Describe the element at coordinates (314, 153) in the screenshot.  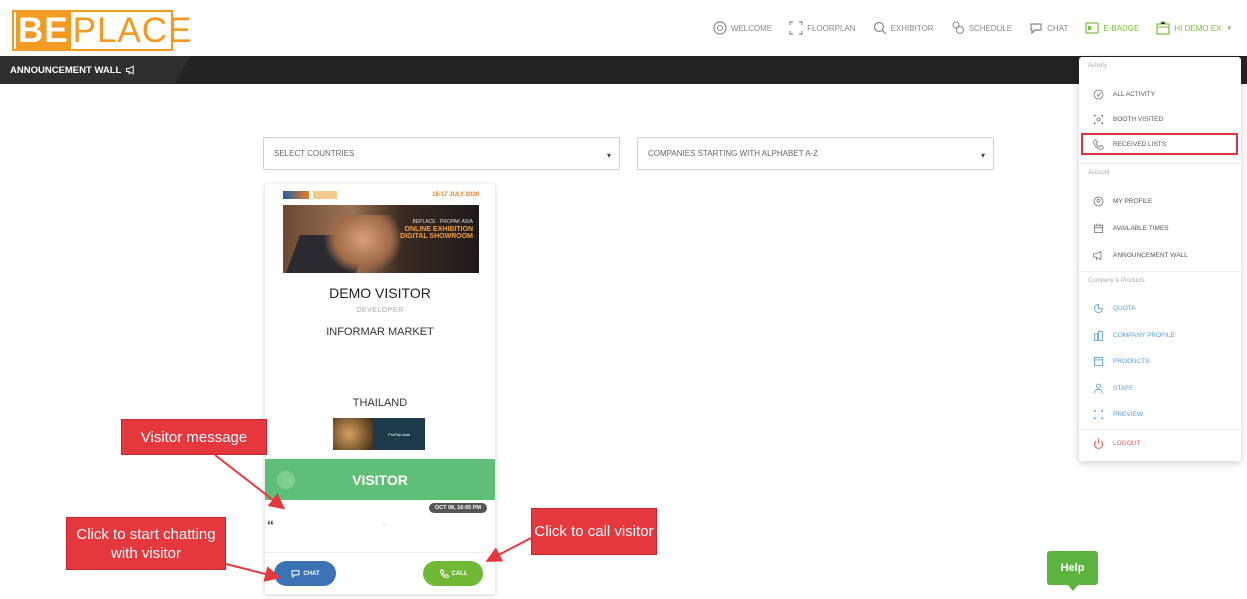
I see `countries-select-value: SELECT COUNTRIES` at that location.